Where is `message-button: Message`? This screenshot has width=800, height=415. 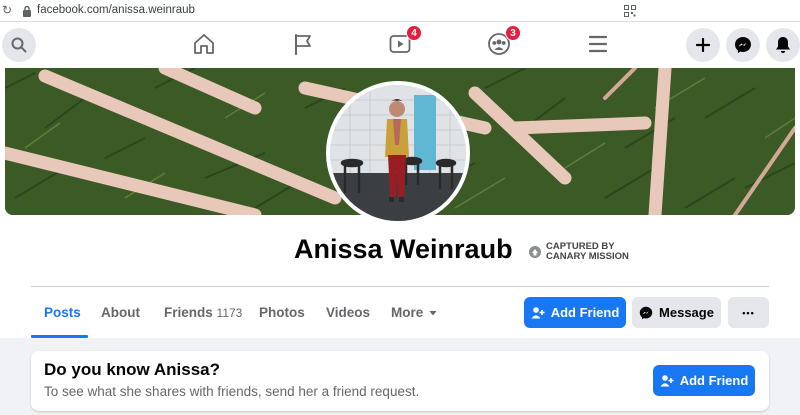 message-button: Message is located at coordinates (676, 312).